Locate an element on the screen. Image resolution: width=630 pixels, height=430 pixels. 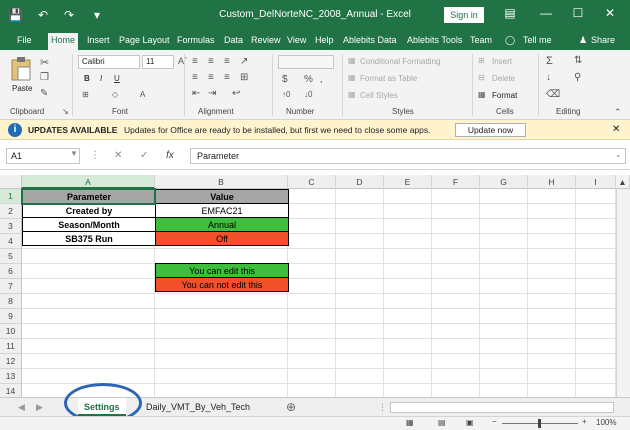
tab-team: Team is located at coordinates (481, 41).